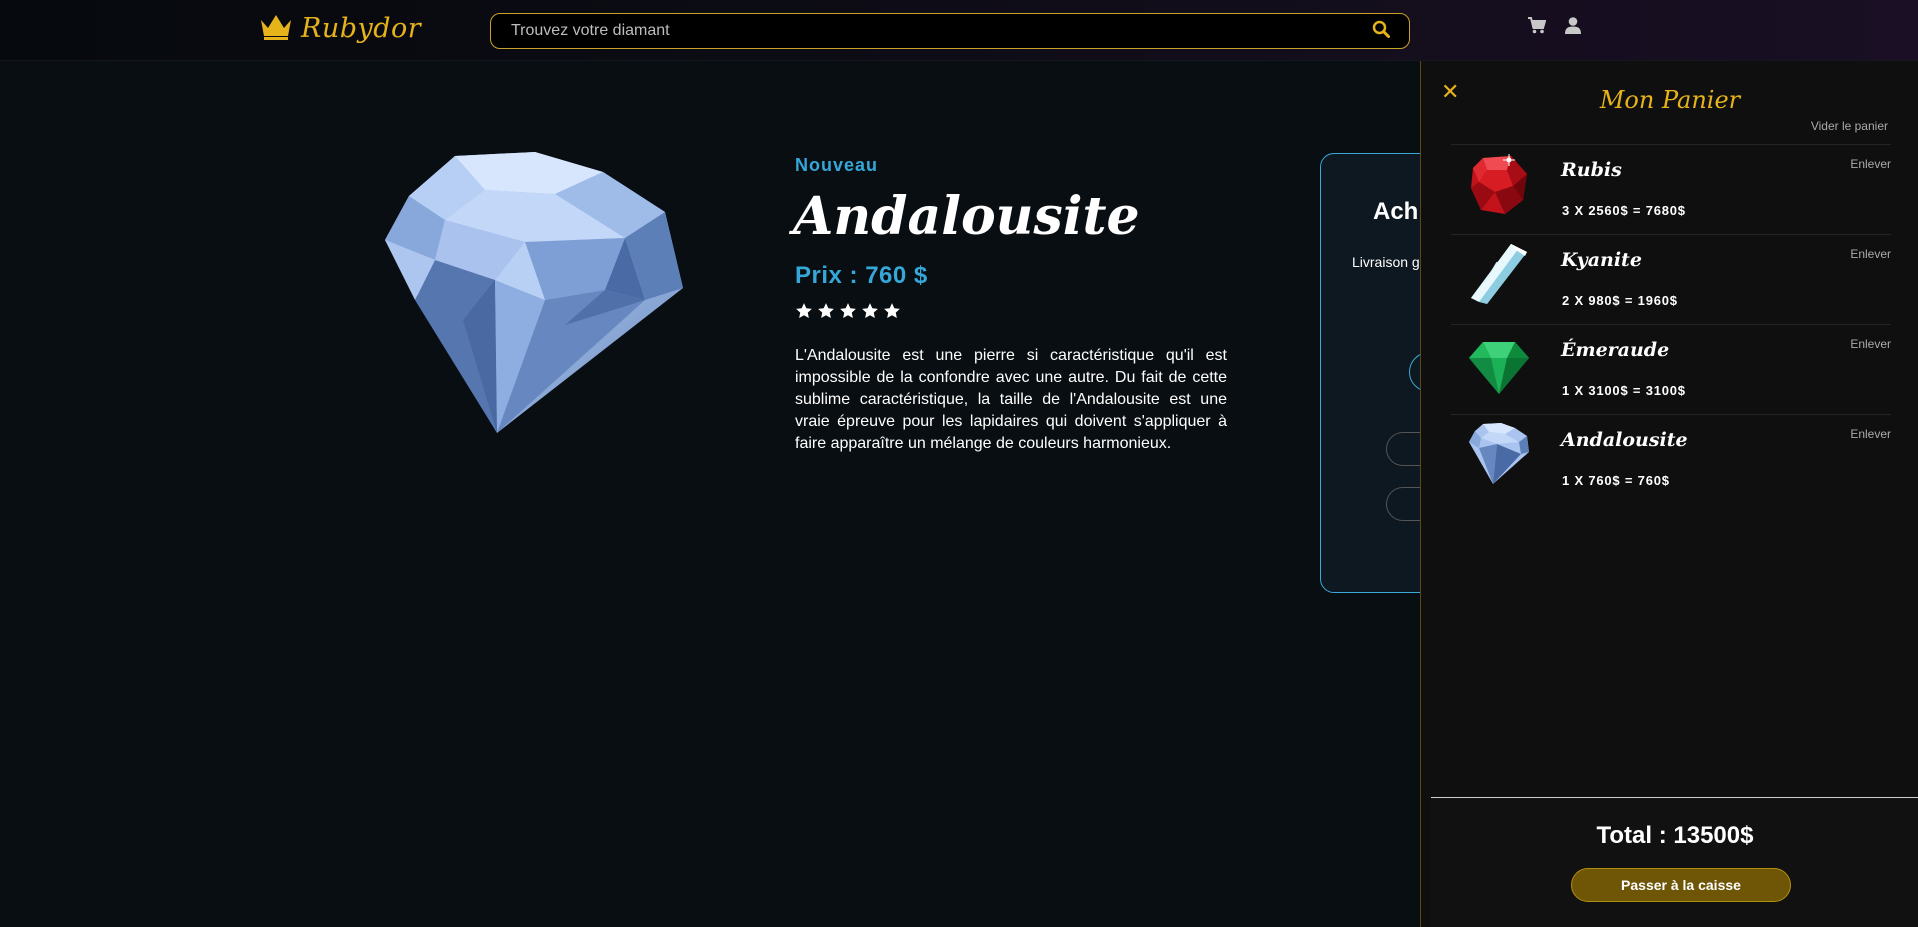  Describe the element at coordinates (1674, 862) in the screenshot. I see `cart-footer: Total : 13500$ Passer à la caisse` at that location.